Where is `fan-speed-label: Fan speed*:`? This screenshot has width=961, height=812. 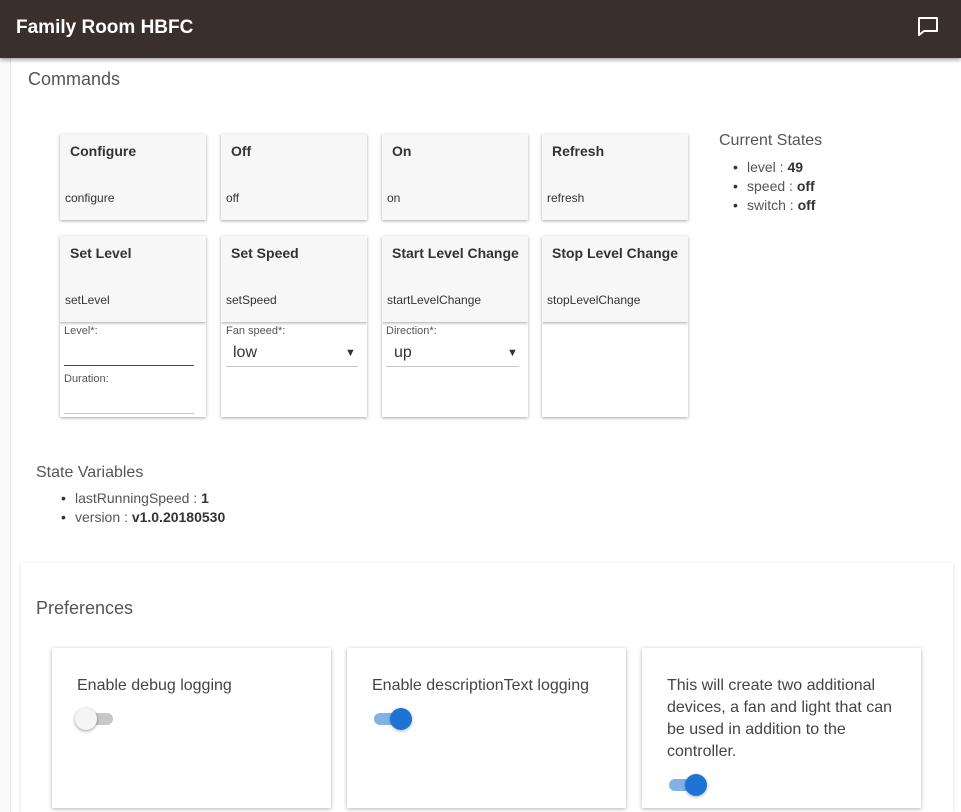 fan-speed-label: Fan speed*: is located at coordinates (256, 331).